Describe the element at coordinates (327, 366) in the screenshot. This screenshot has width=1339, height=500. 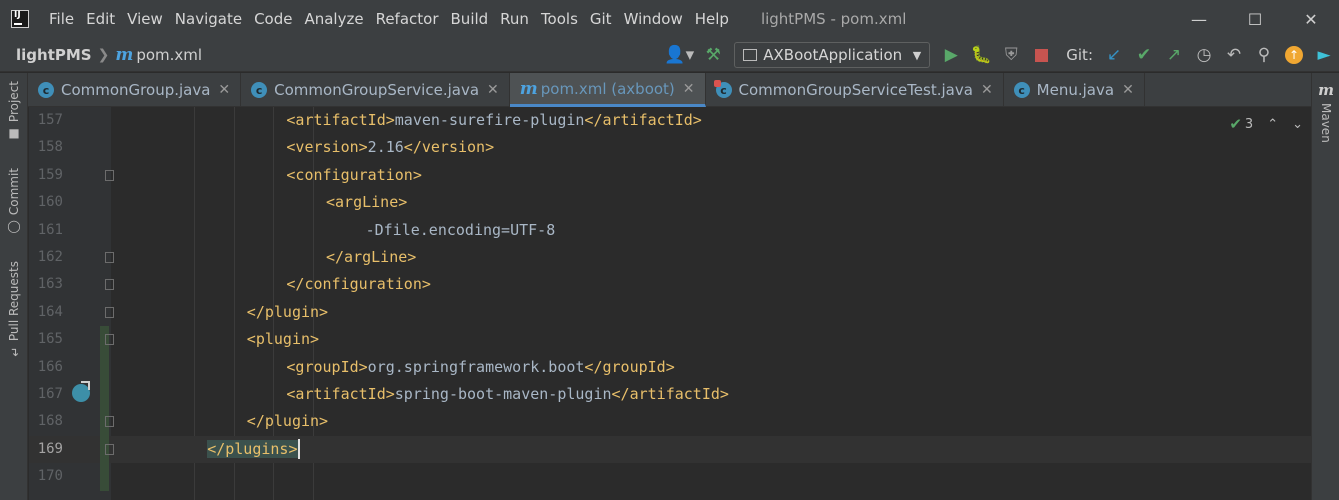
I see `xml-tag: <groupId>` at that location.